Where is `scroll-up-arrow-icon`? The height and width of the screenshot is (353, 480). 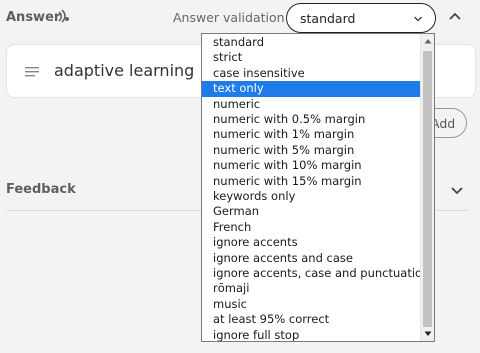 scroll-up-arrow-icon is located at coordinates (428, 41).